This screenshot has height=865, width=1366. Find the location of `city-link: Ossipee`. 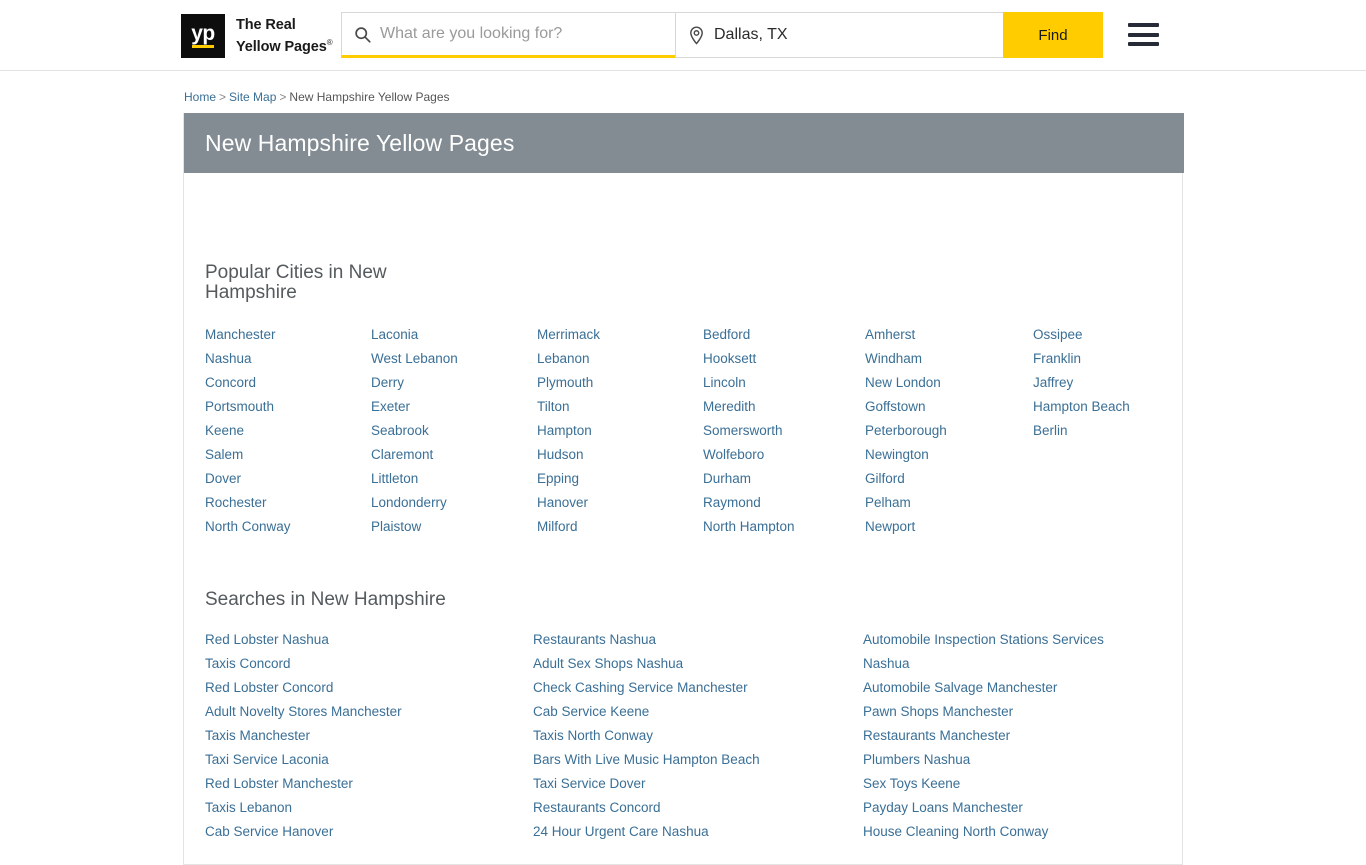

city-link: Ossipee is located at coordinates (1098, 335).